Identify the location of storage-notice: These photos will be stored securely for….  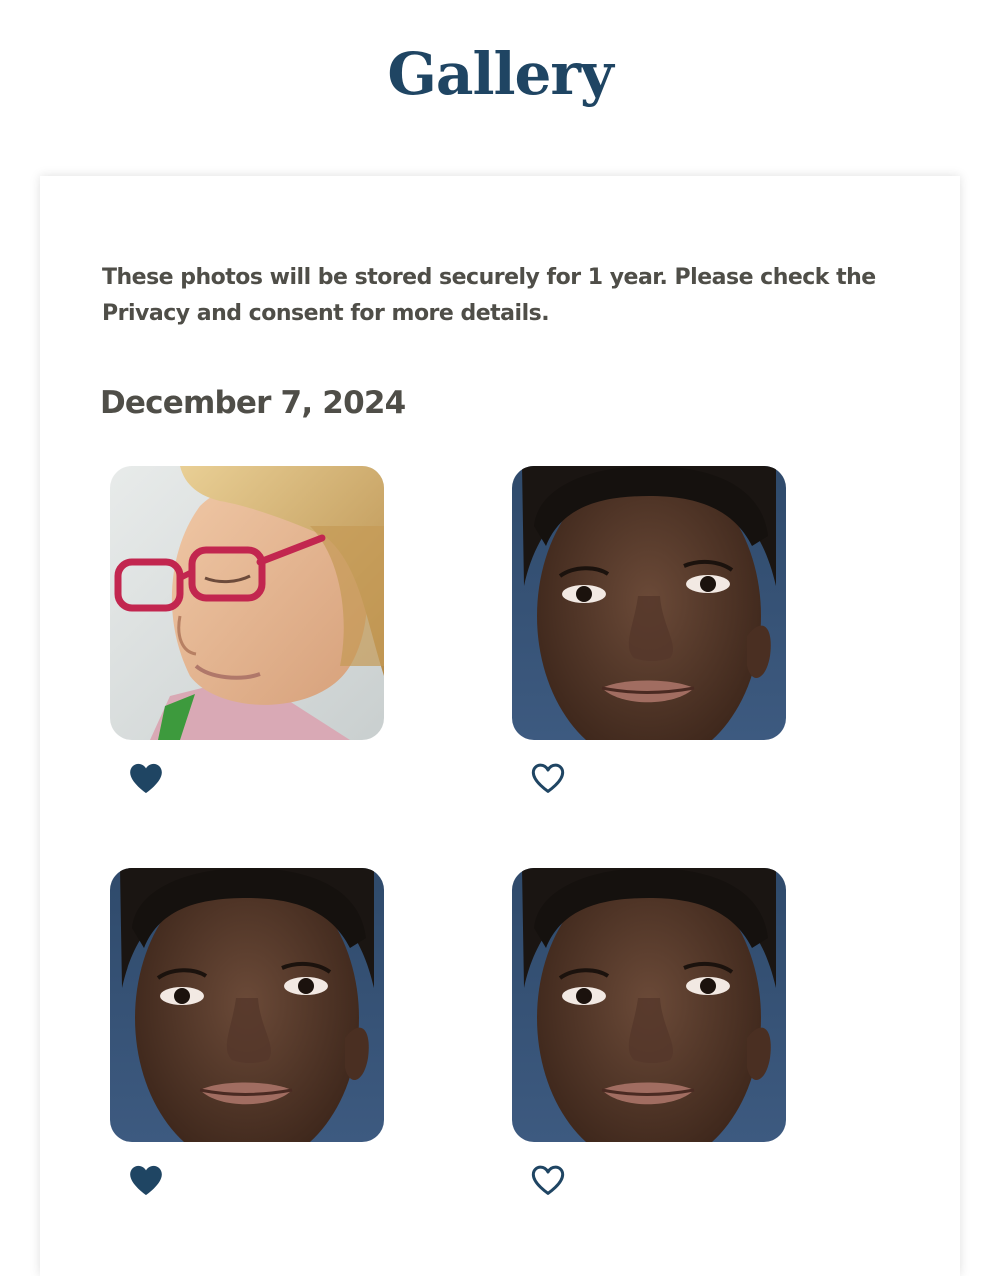
(489, 295).